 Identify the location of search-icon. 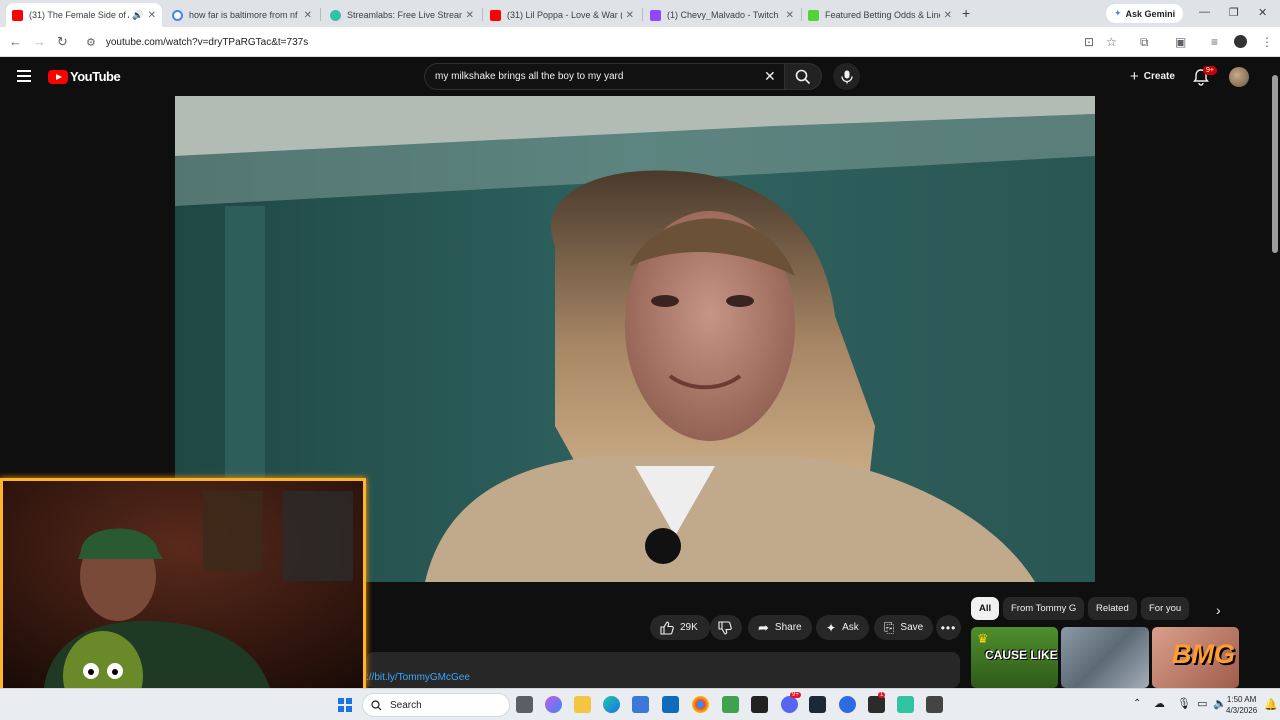
(803, 76).